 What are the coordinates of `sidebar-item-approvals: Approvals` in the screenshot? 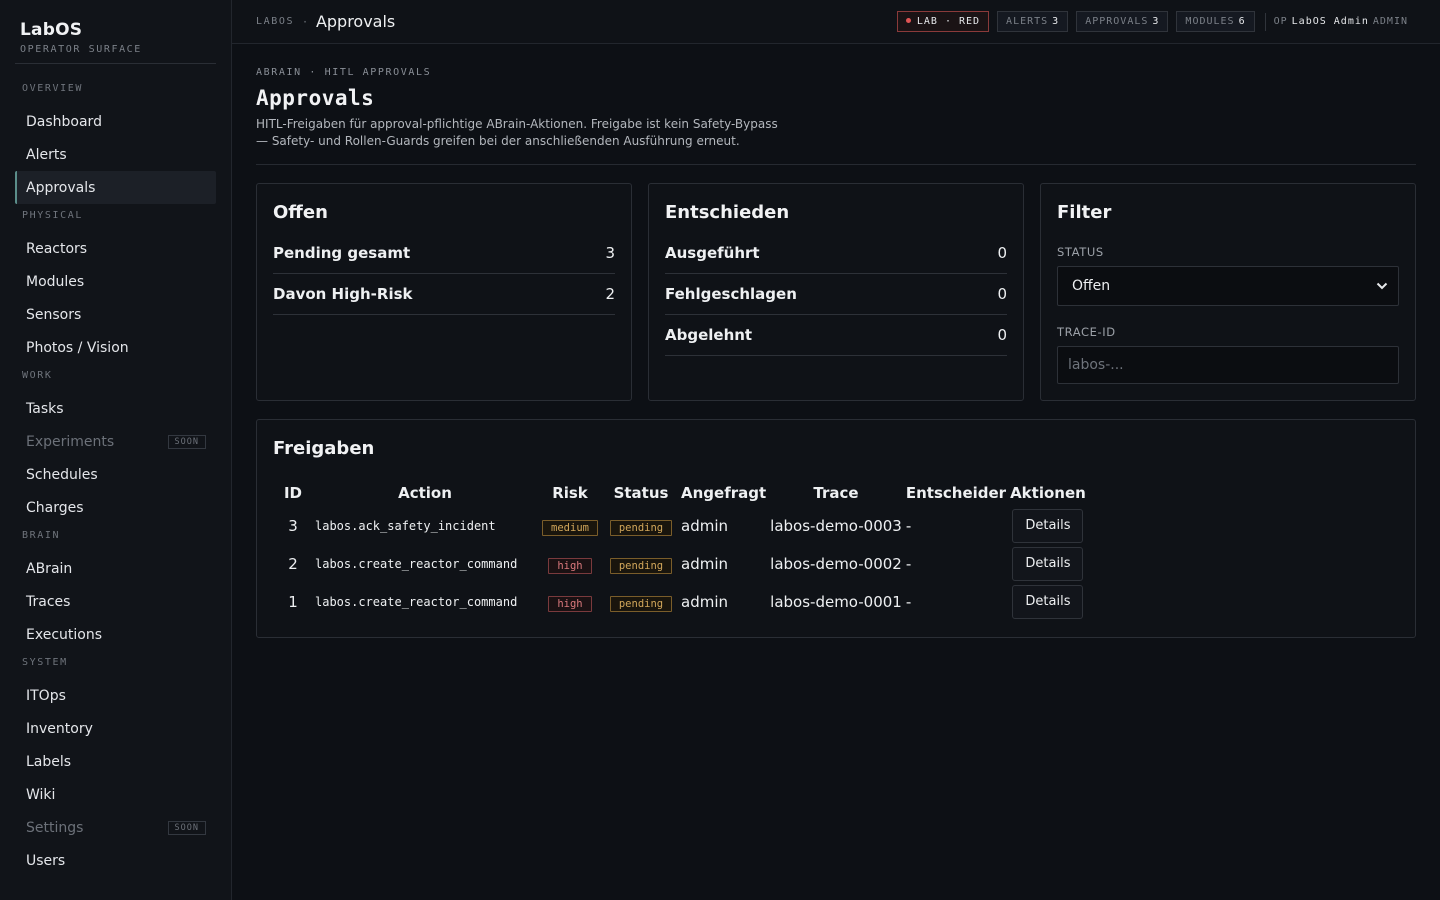 It's located at (115, 187).